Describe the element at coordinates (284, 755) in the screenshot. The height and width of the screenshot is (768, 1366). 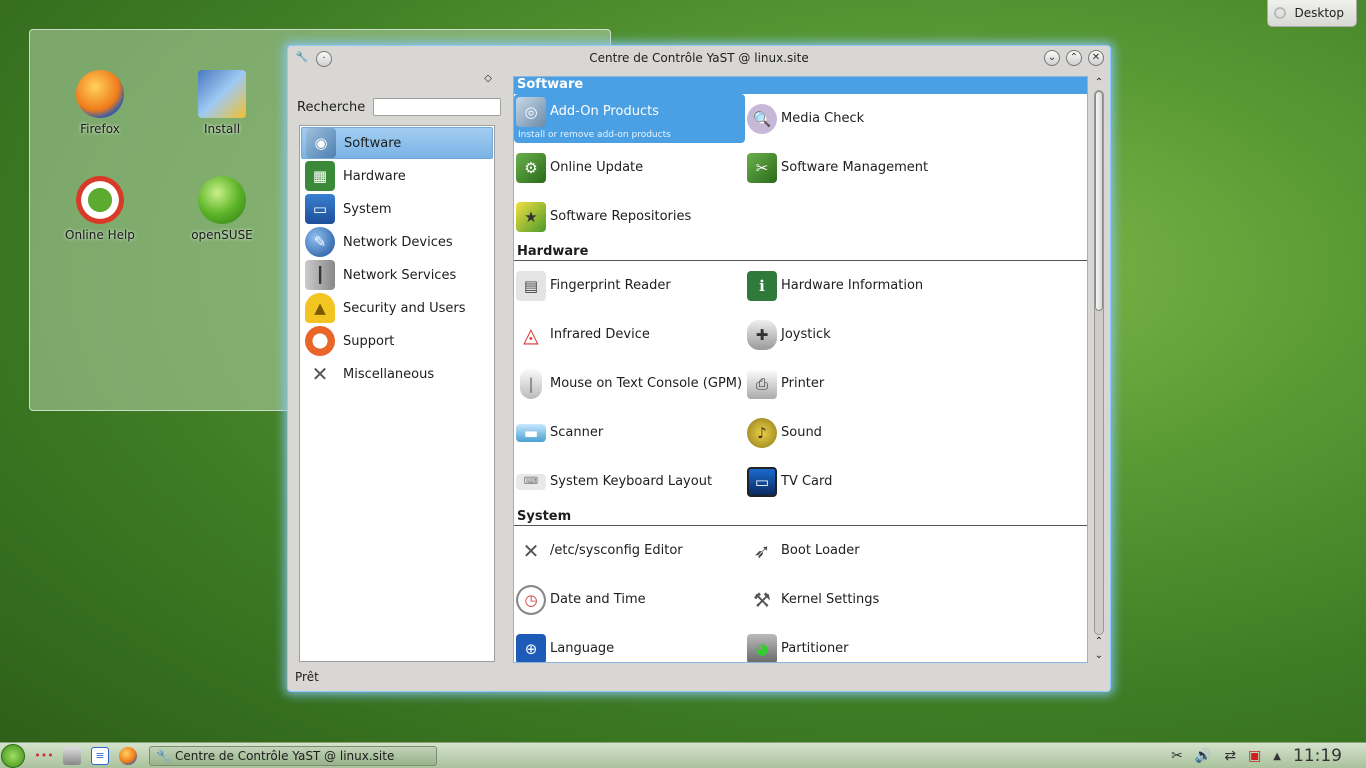
I see `task-button-label: Centre de Contrôle YaST @ linux.site` at that location.